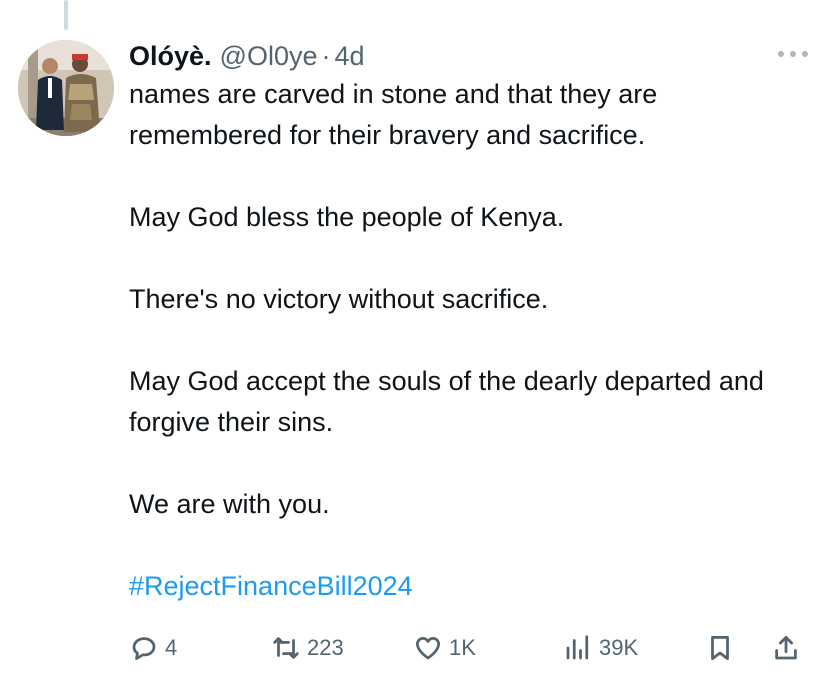  Describe the element at coordinates (428, 648) in the screenshot. I see `heart-icon` at that location.